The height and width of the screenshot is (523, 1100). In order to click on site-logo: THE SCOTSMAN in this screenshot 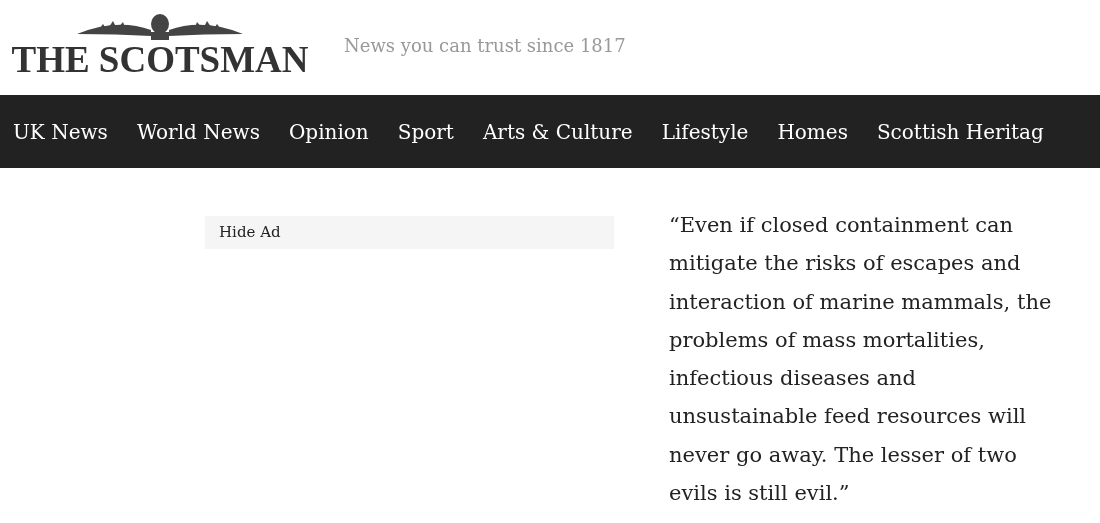, I will do `click(160, 60)`.